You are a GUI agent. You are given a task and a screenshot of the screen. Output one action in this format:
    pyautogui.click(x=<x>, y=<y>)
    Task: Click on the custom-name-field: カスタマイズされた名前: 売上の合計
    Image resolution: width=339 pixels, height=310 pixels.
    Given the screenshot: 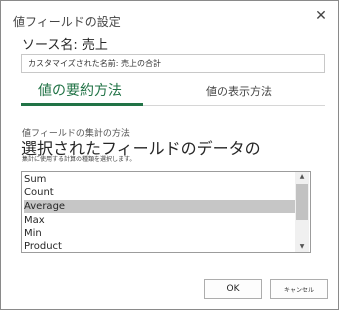 What is the action you would take?
    pyautogui.click(x=173, y=63)
    